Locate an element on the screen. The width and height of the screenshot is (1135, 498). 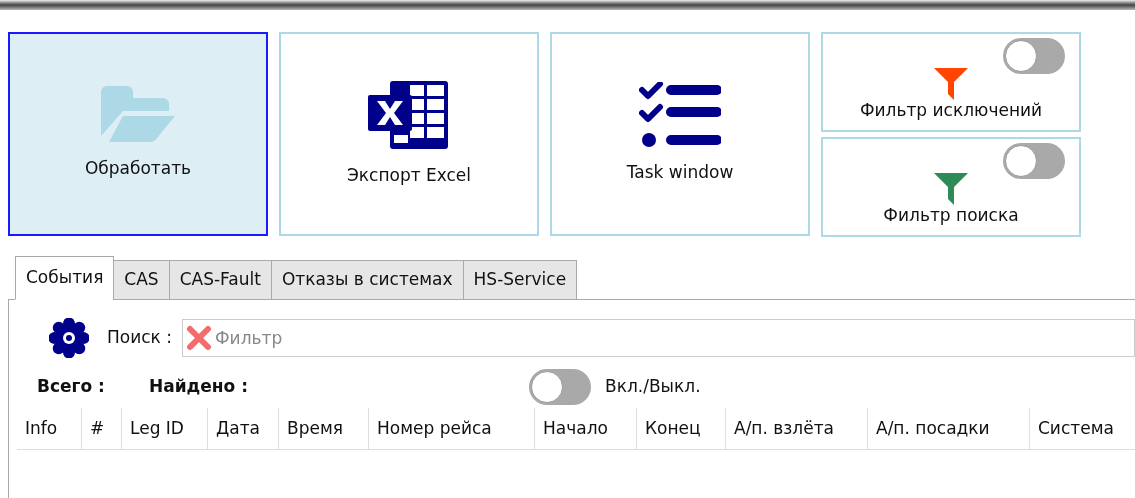
column-header: Дата is located at coordinates (243, 428).